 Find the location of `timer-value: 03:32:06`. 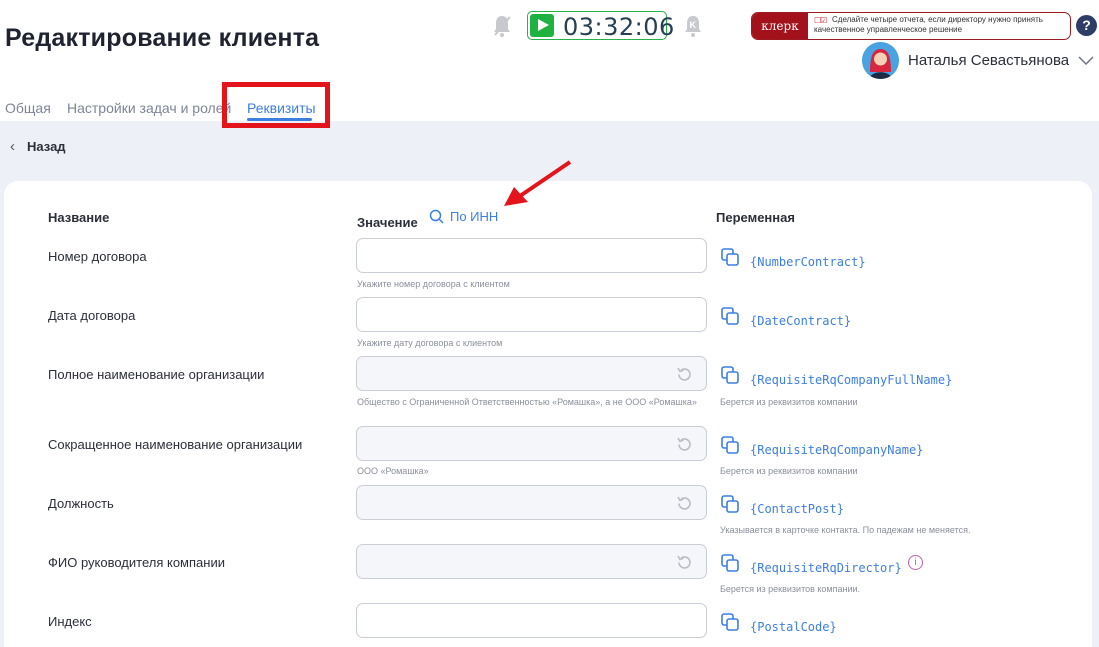

timer-value: 03:32:06 is located at coordinates (619, 27).